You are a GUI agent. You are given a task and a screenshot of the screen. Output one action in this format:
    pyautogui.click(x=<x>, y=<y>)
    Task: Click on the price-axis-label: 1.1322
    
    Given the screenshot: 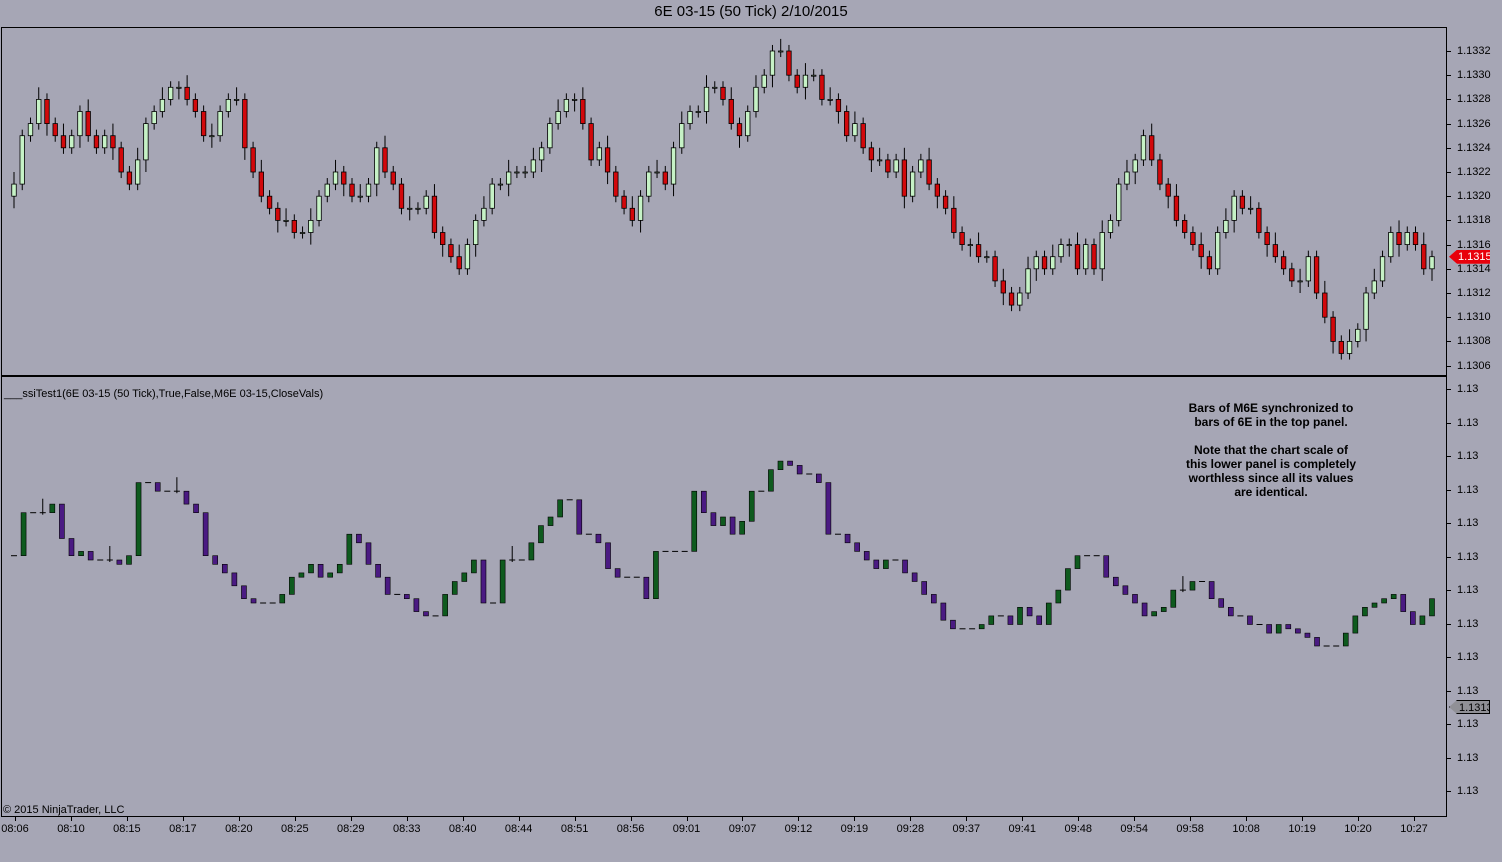 What is the action you would take?
    pyautogui.click(x=1474, y=172)
    